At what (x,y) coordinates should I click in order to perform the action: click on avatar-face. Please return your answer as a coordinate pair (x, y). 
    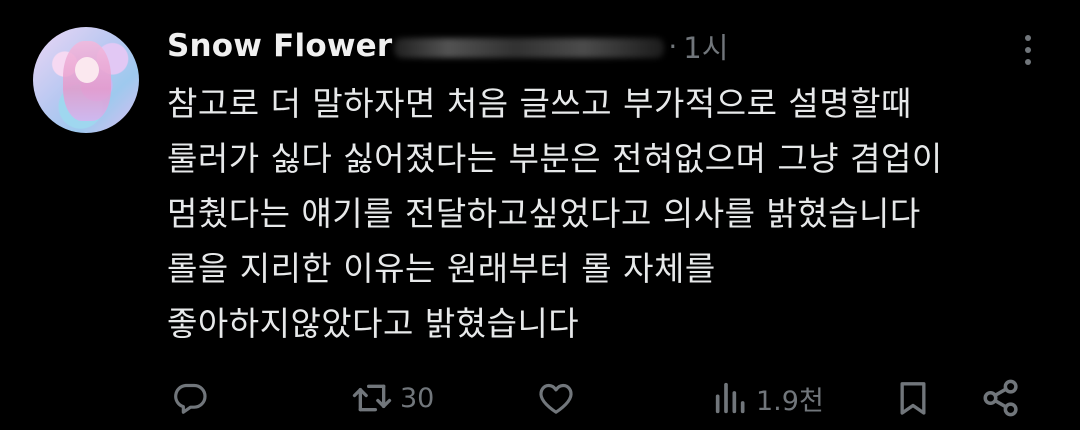
    Looking at the image, I should click on (87, 70).